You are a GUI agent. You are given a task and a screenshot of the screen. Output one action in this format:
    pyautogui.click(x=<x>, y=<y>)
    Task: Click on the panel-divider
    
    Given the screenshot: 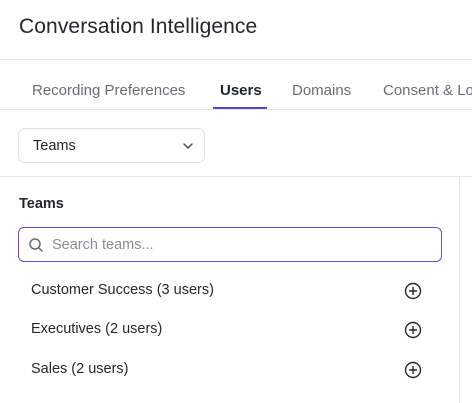 What is the action you would take?
    pyautogui.click(x=459, y=290)
    